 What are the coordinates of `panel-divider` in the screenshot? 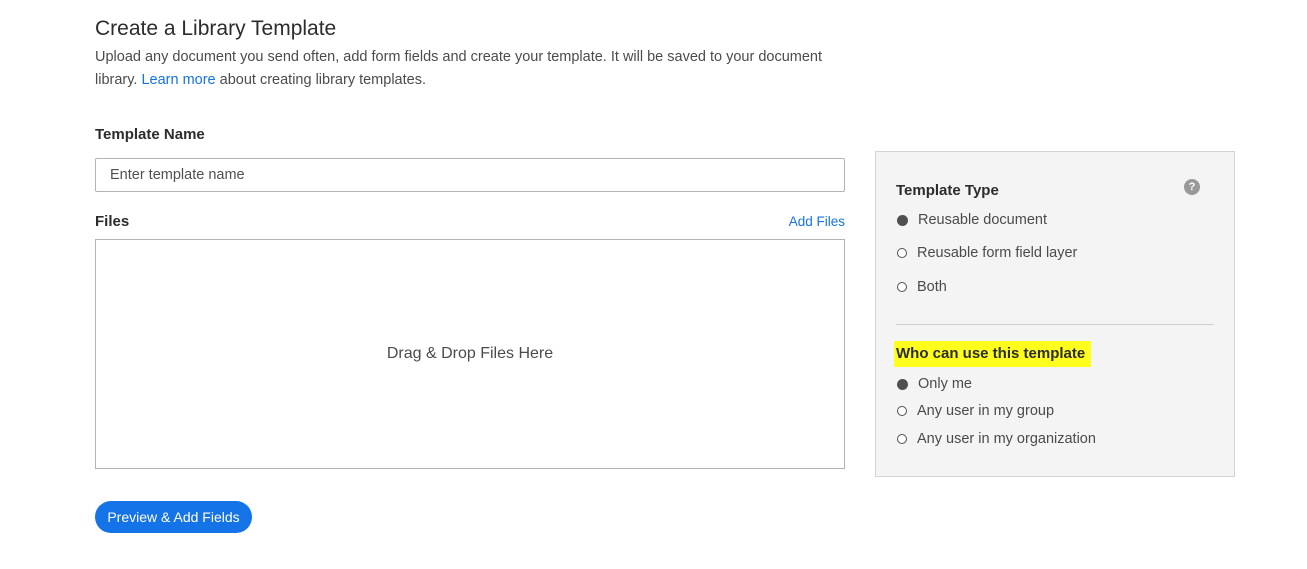 It's located at (1055, 324).